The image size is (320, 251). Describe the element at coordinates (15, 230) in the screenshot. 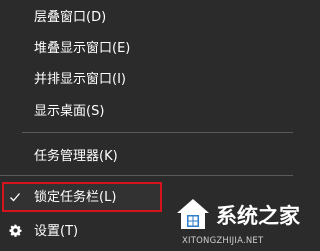

I see `gear-icon` at that location.